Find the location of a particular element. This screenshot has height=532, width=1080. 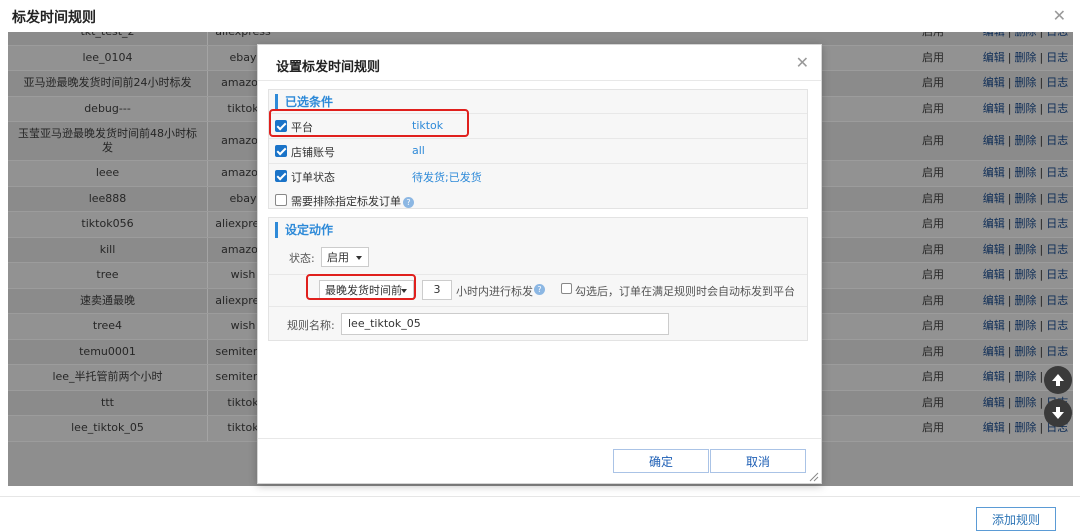

condition-value: all is located at coordinates (418, 150).